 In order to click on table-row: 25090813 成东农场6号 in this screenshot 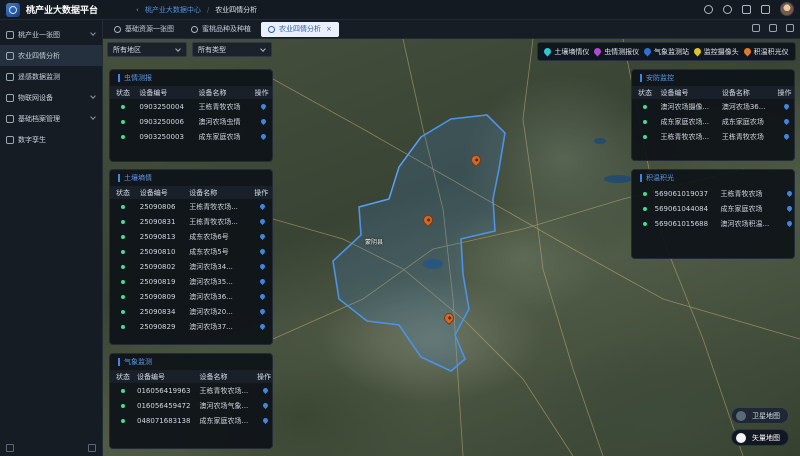, I will do `click(191, 236)`.